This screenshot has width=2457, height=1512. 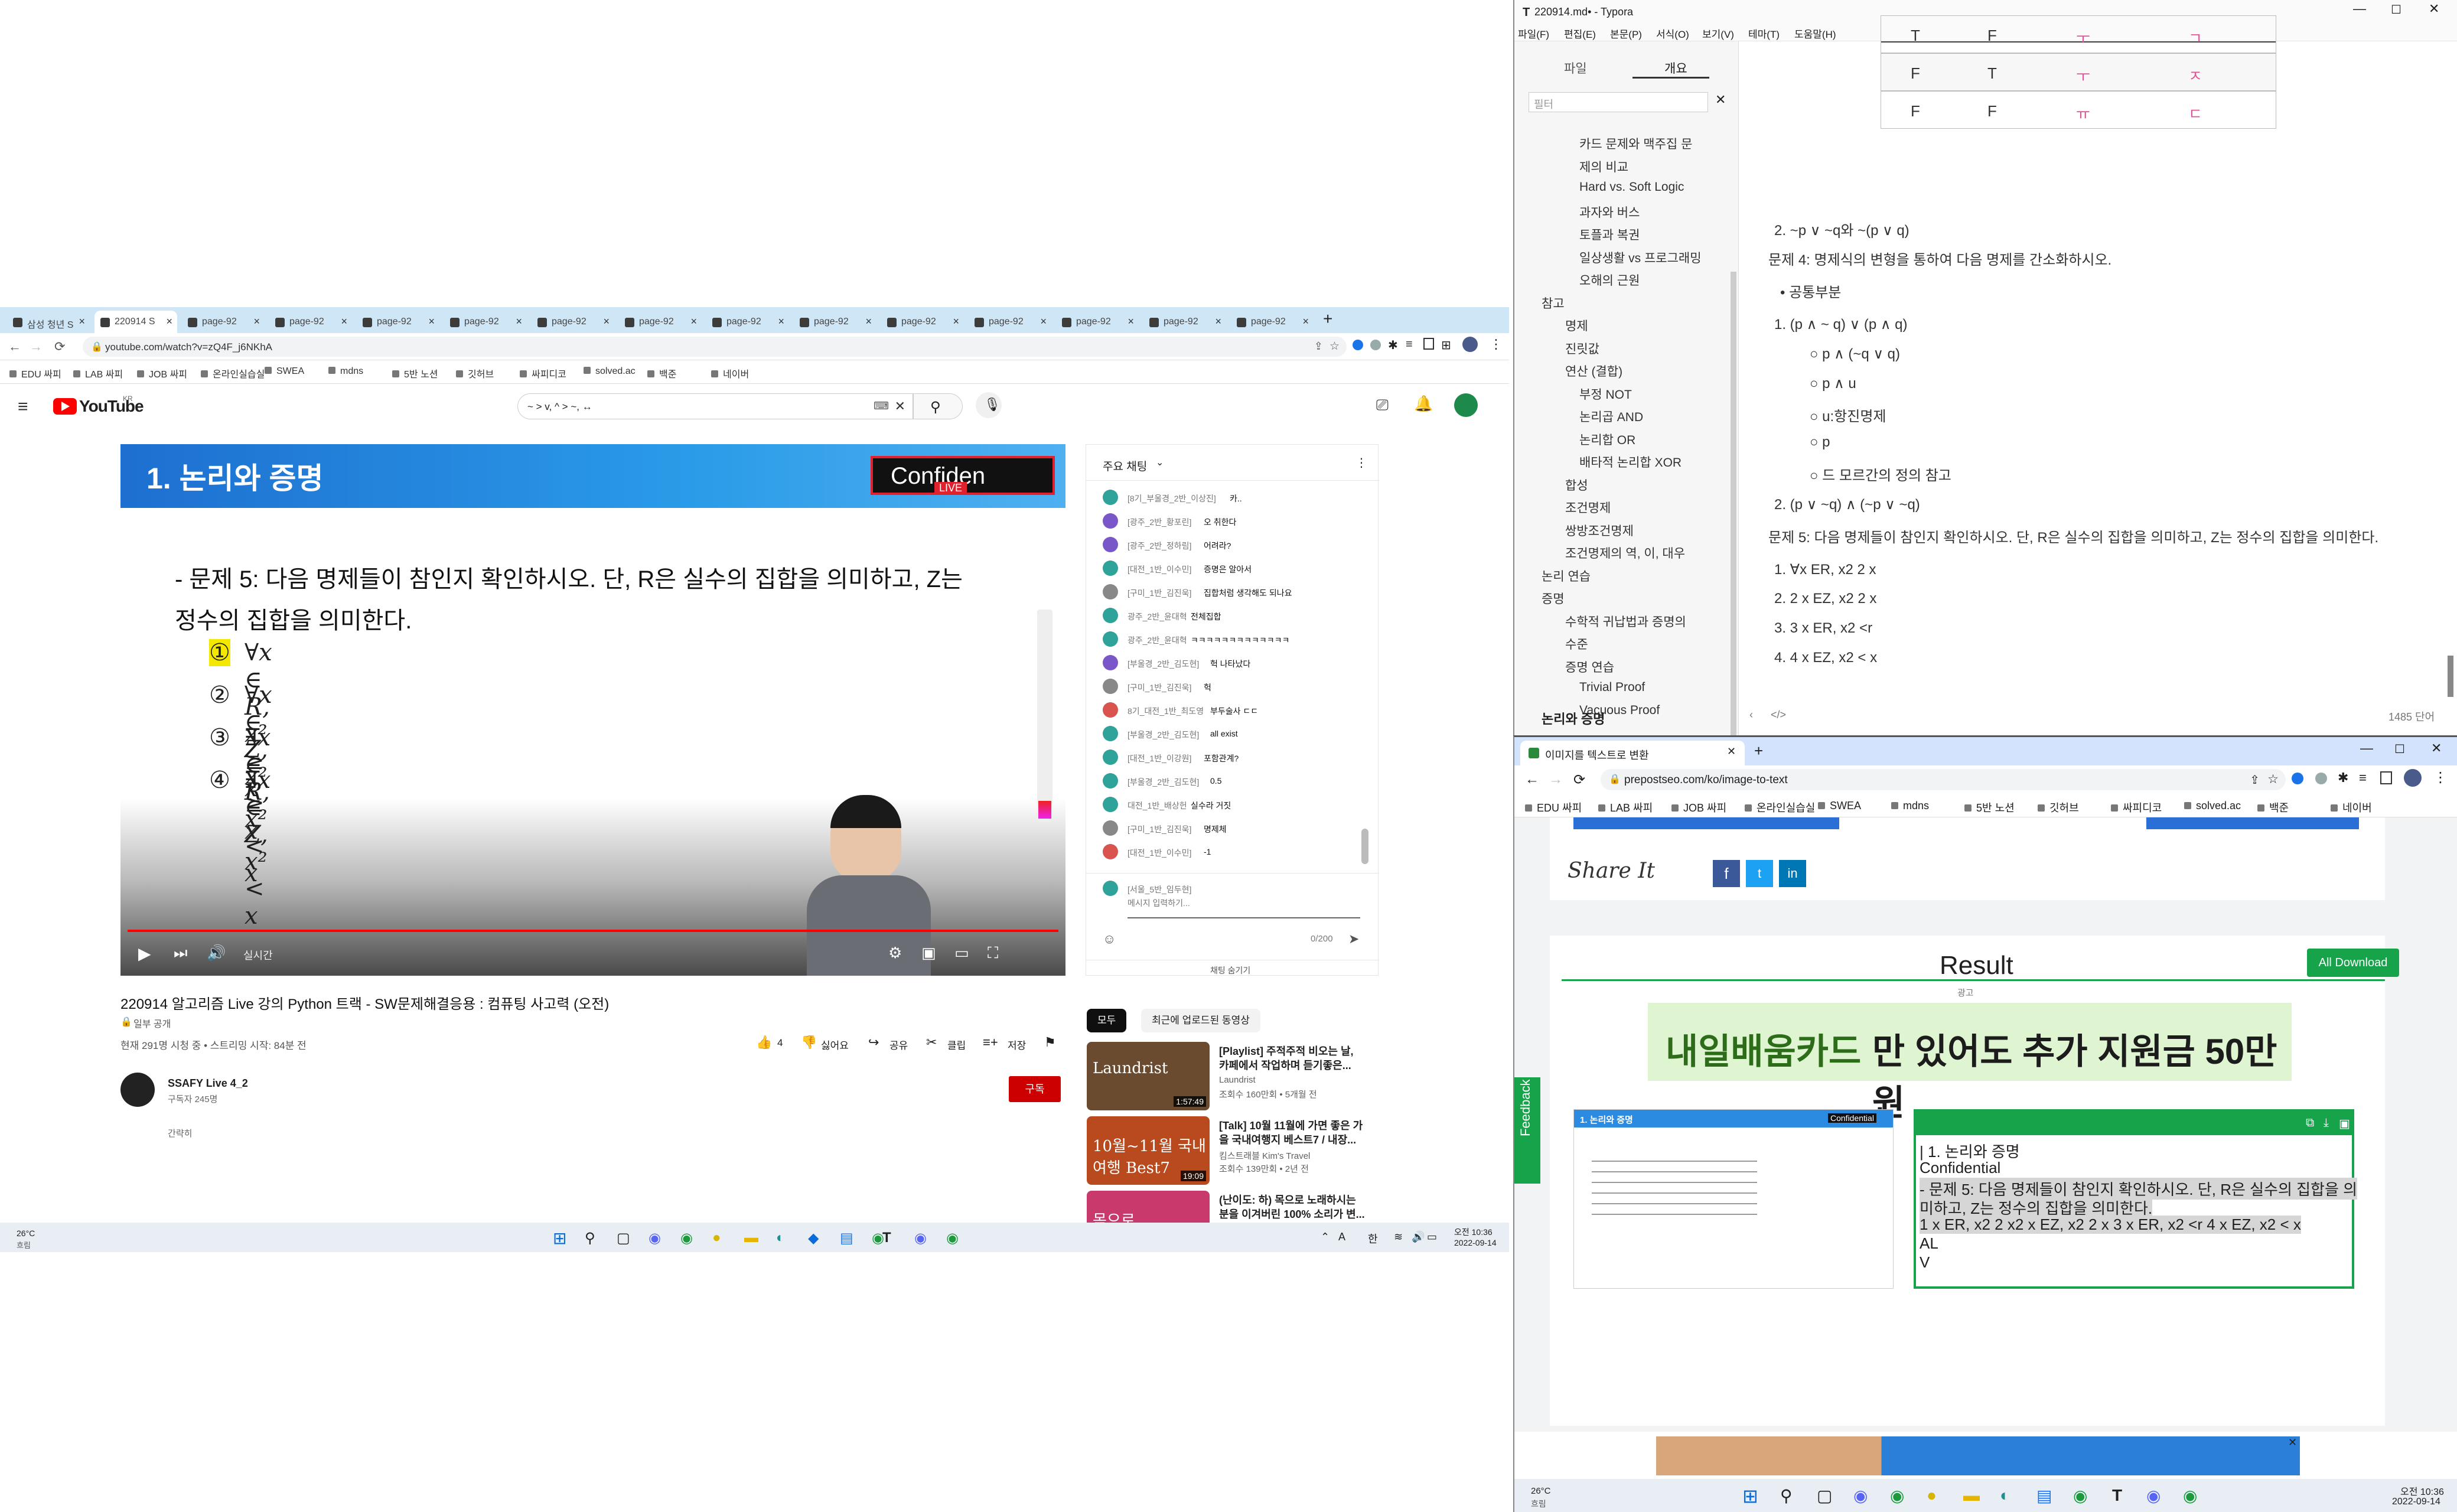 What do you see at coordinates (2326, 1123) in the screenshot?
I see `download-icon: ⤓` at bounding box center [2326, 1123].